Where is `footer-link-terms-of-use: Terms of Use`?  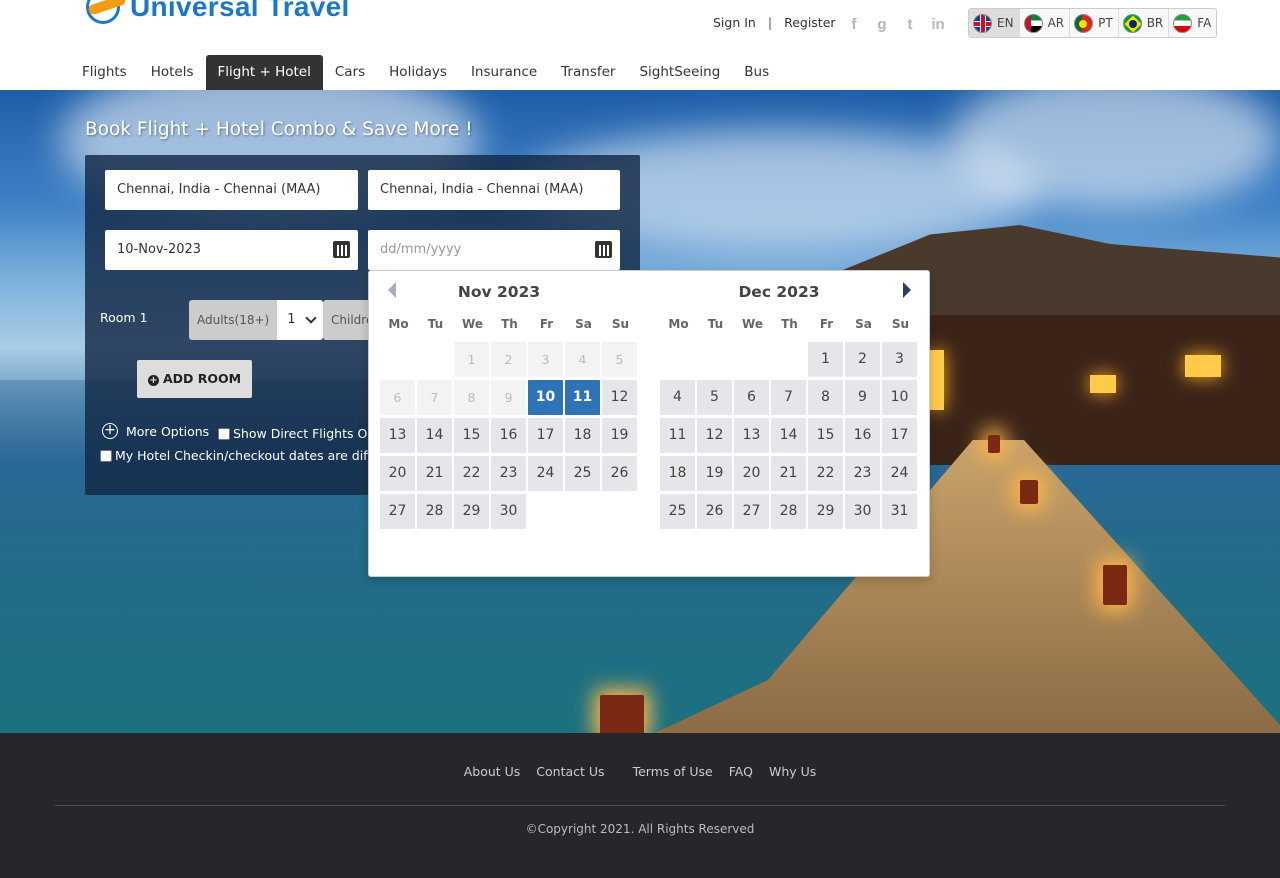 footer-link-terms-of-use: Terms of Use is located at coordinates (673, 771).